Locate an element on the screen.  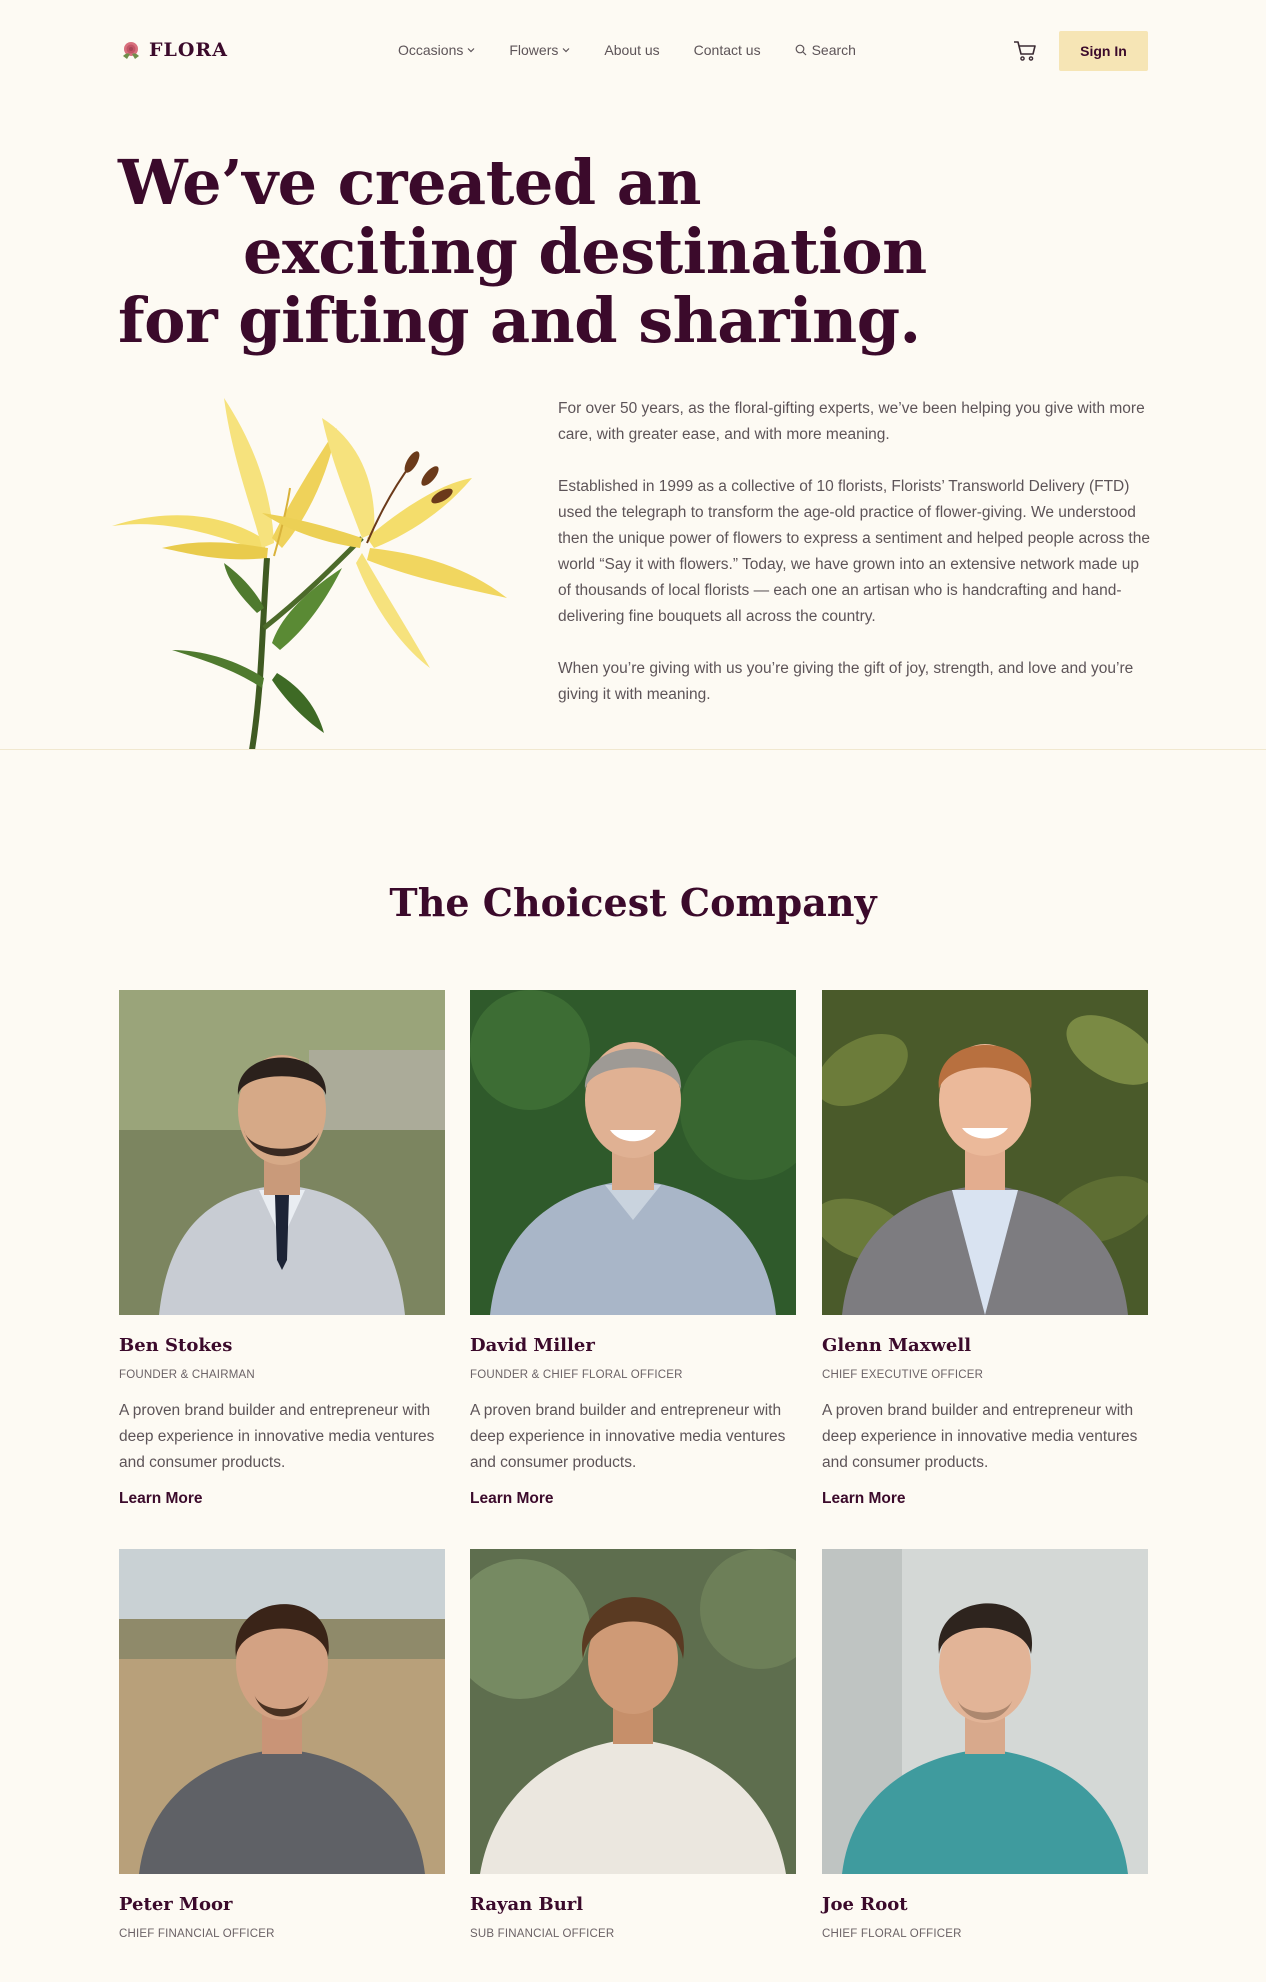
menu-item-flowers: Flowers is located at coordinates (539, 50).